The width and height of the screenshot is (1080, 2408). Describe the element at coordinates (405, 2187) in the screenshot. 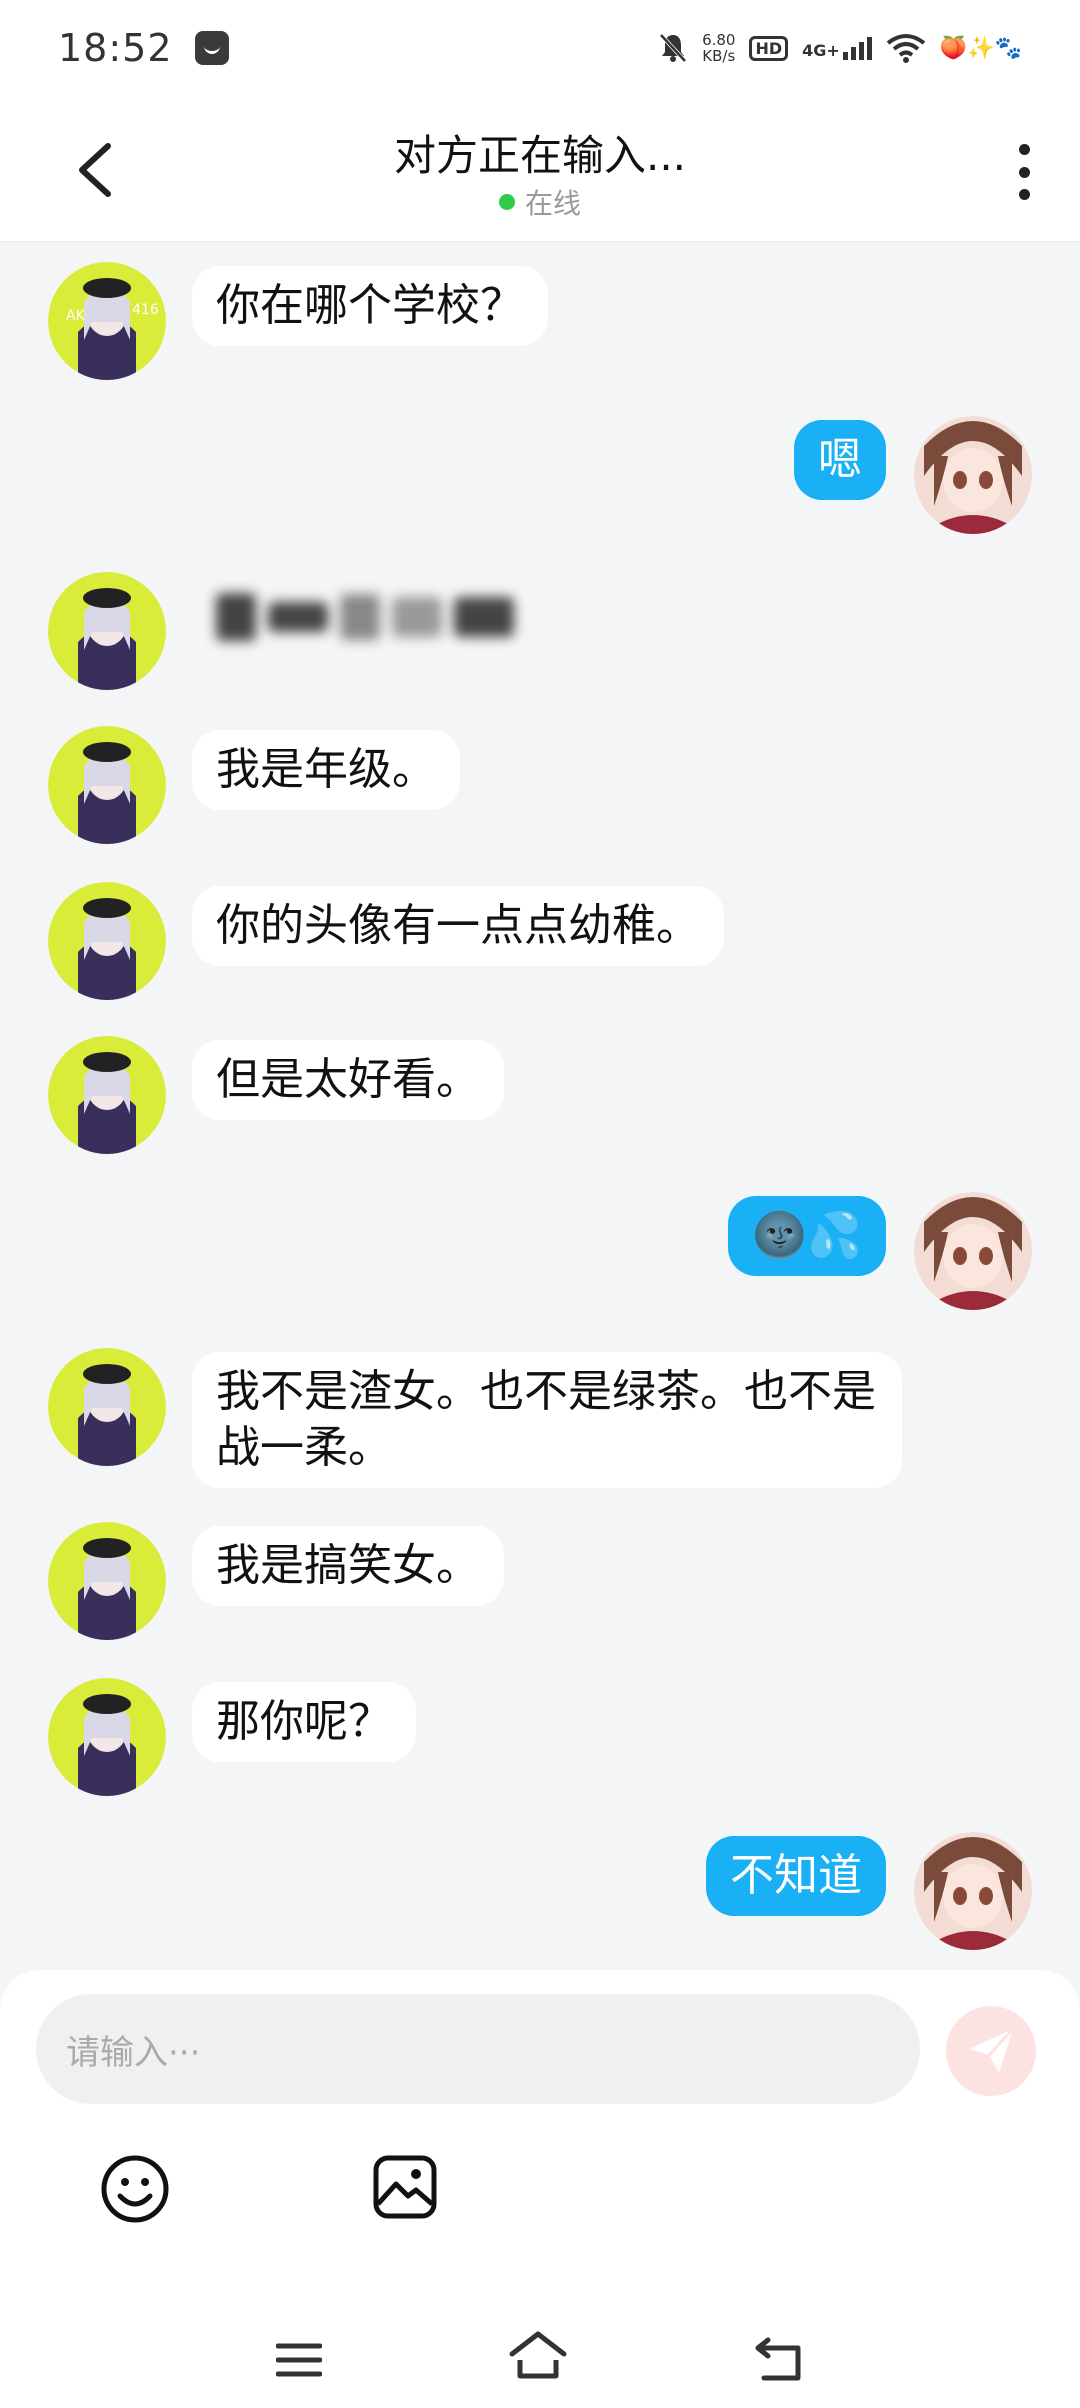

I see `image-picker-button` at that location.